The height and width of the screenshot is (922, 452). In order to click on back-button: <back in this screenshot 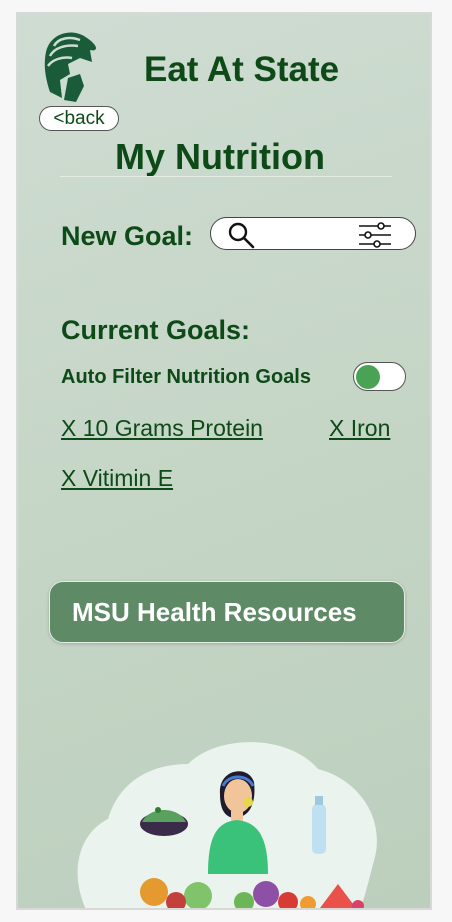, I will do `click(79, 118)`.